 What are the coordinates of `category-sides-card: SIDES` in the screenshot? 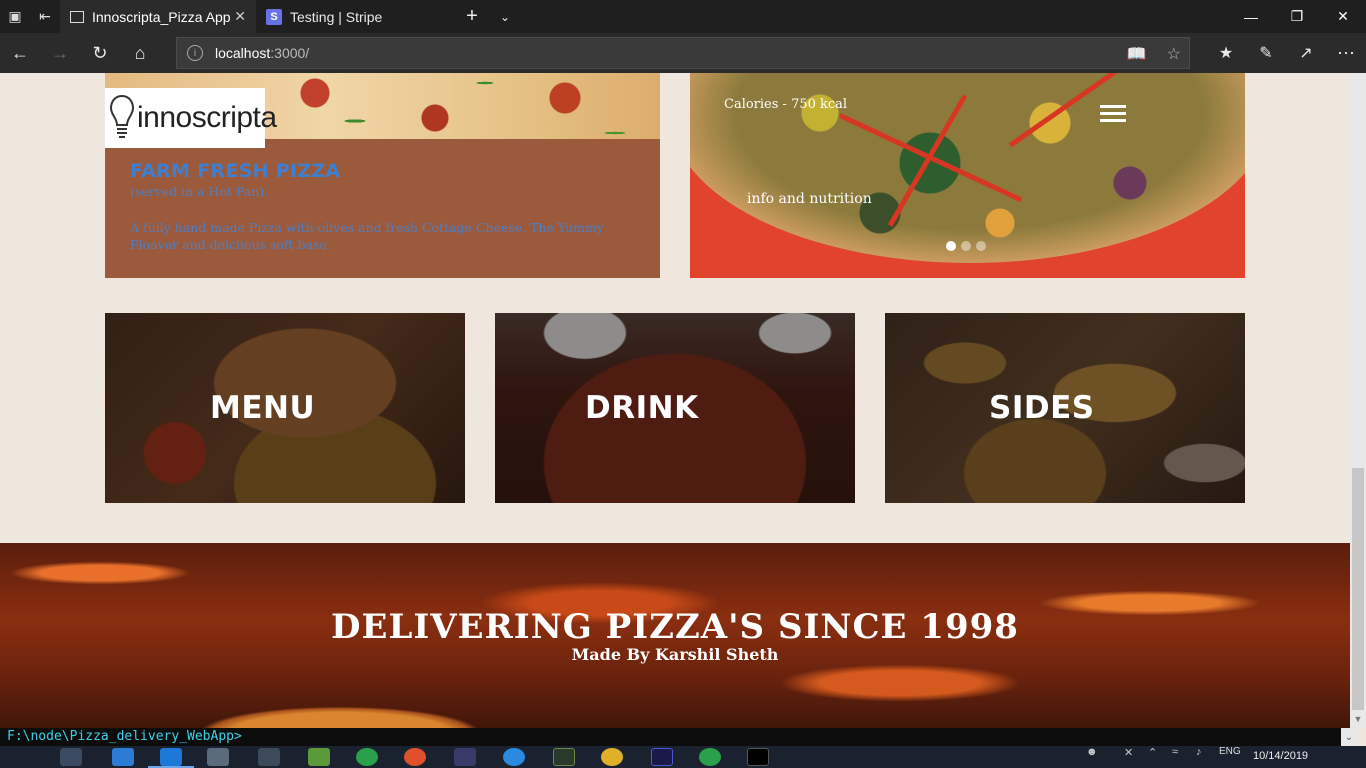 It's located at (1065, 408).